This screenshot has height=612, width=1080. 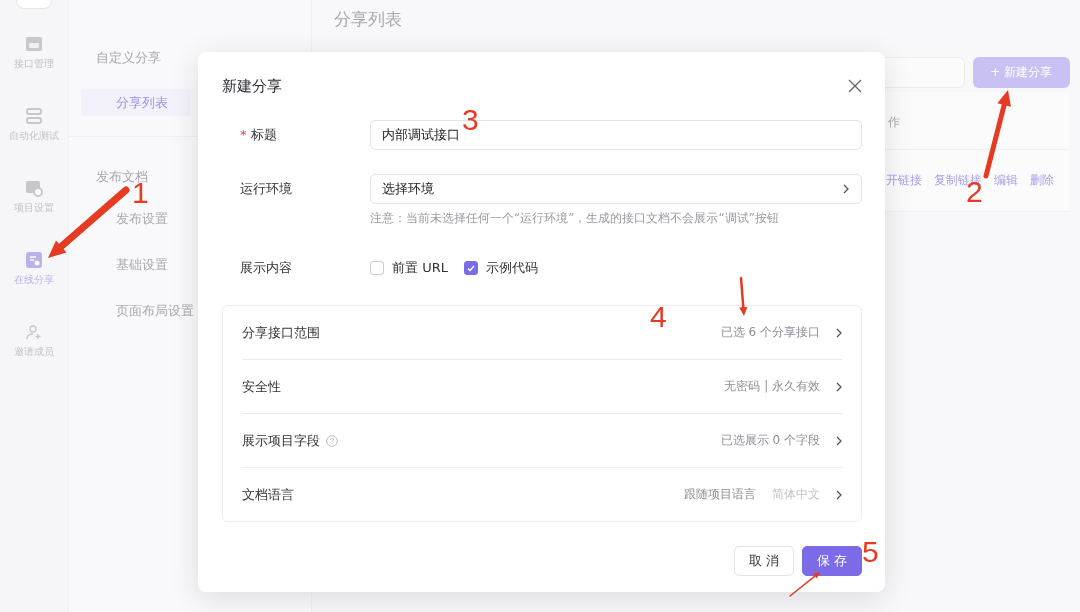 What do you see at coordinates (763, 561) in the screenshot?
I see `cancel-button: 取 消` at bounding box center [763, 561].